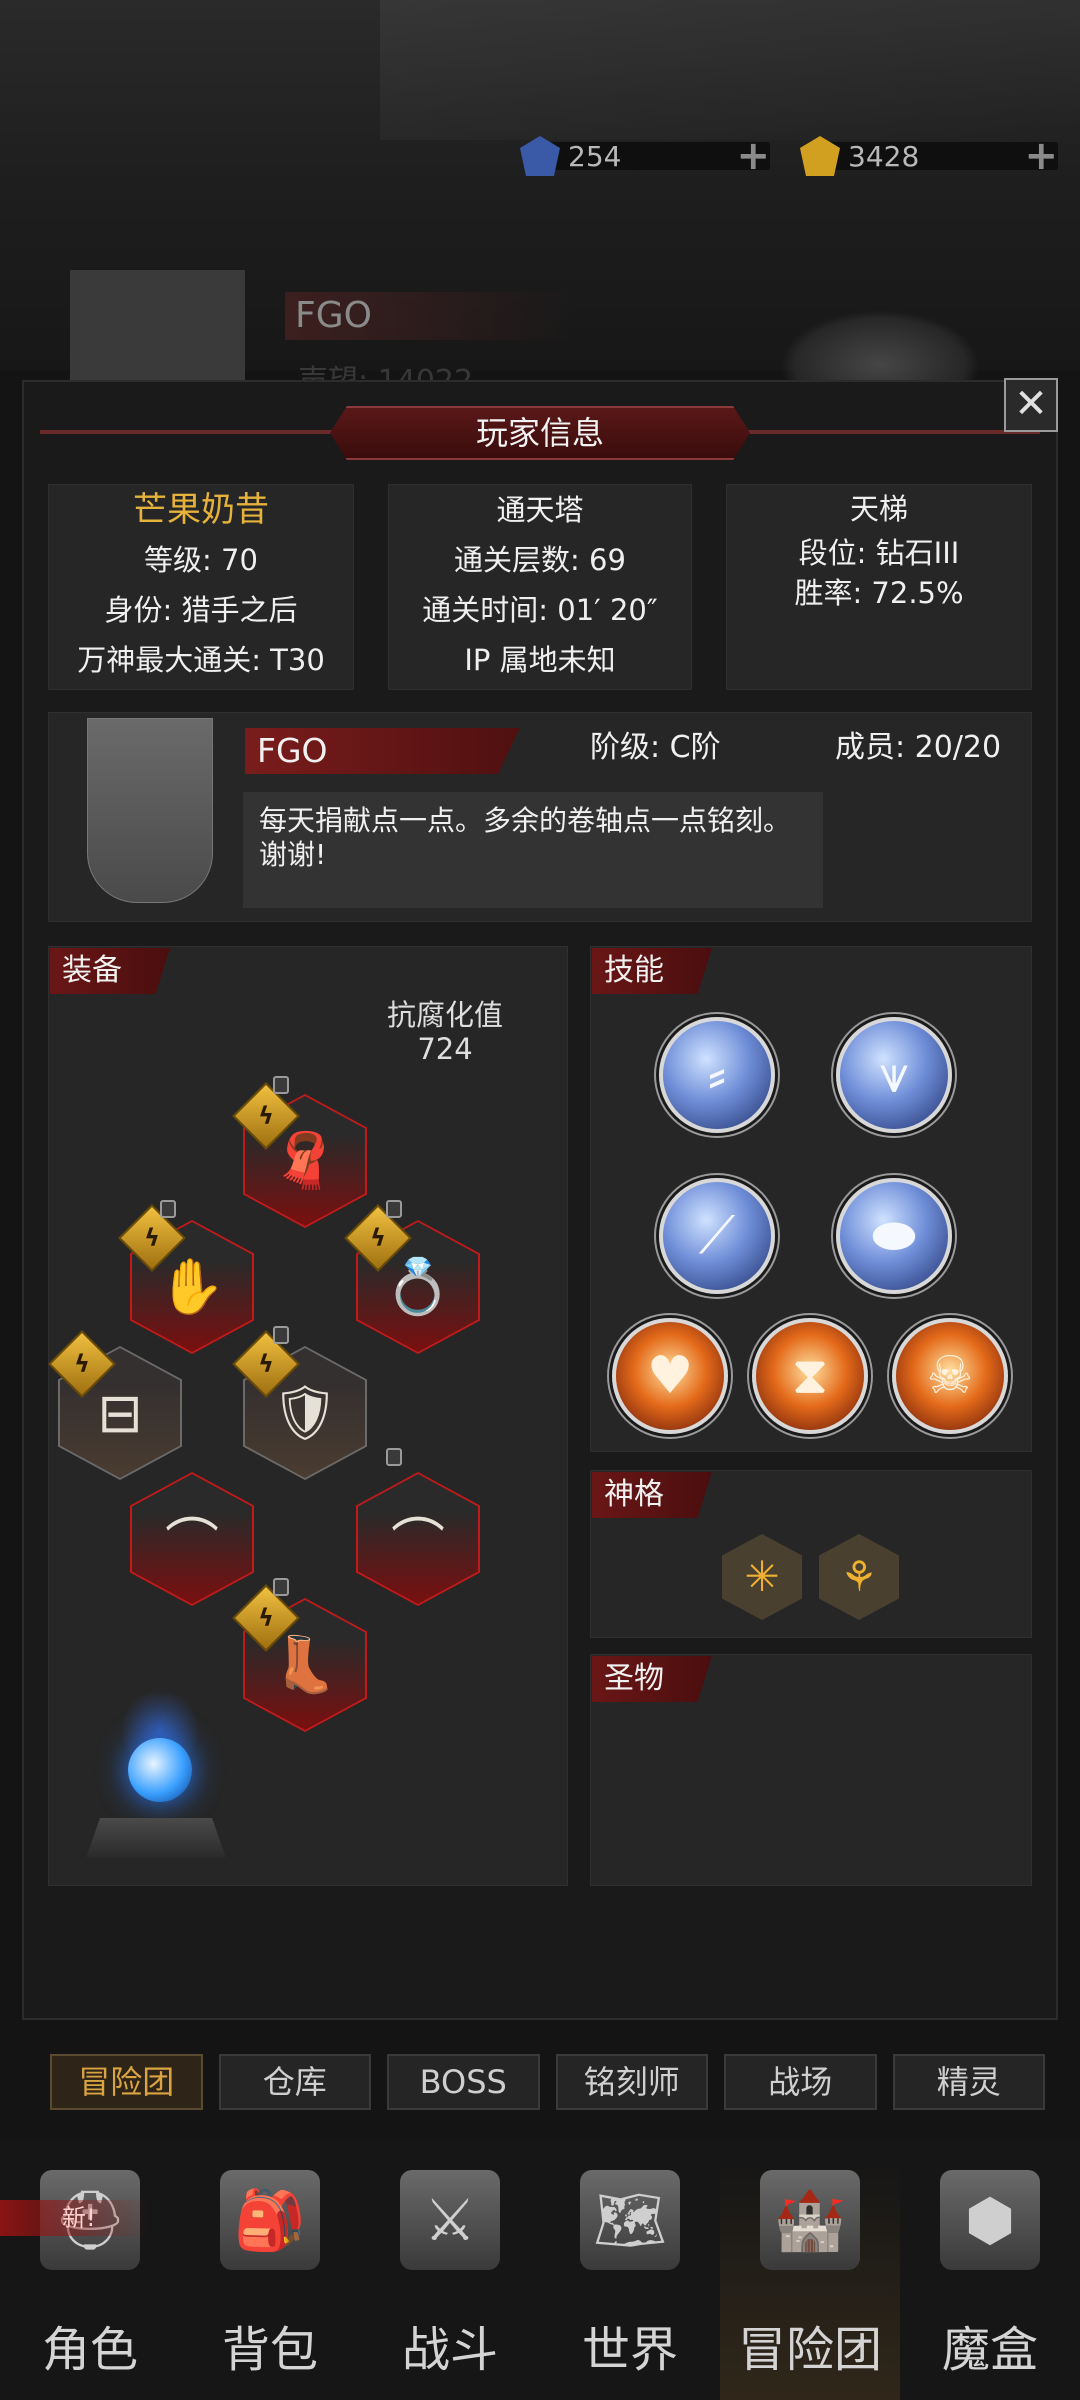  I want to click on sub-tab-bar: 冒险团 仓库 BOSS 铭刻师 战场 精灵, so click(547, 2084).